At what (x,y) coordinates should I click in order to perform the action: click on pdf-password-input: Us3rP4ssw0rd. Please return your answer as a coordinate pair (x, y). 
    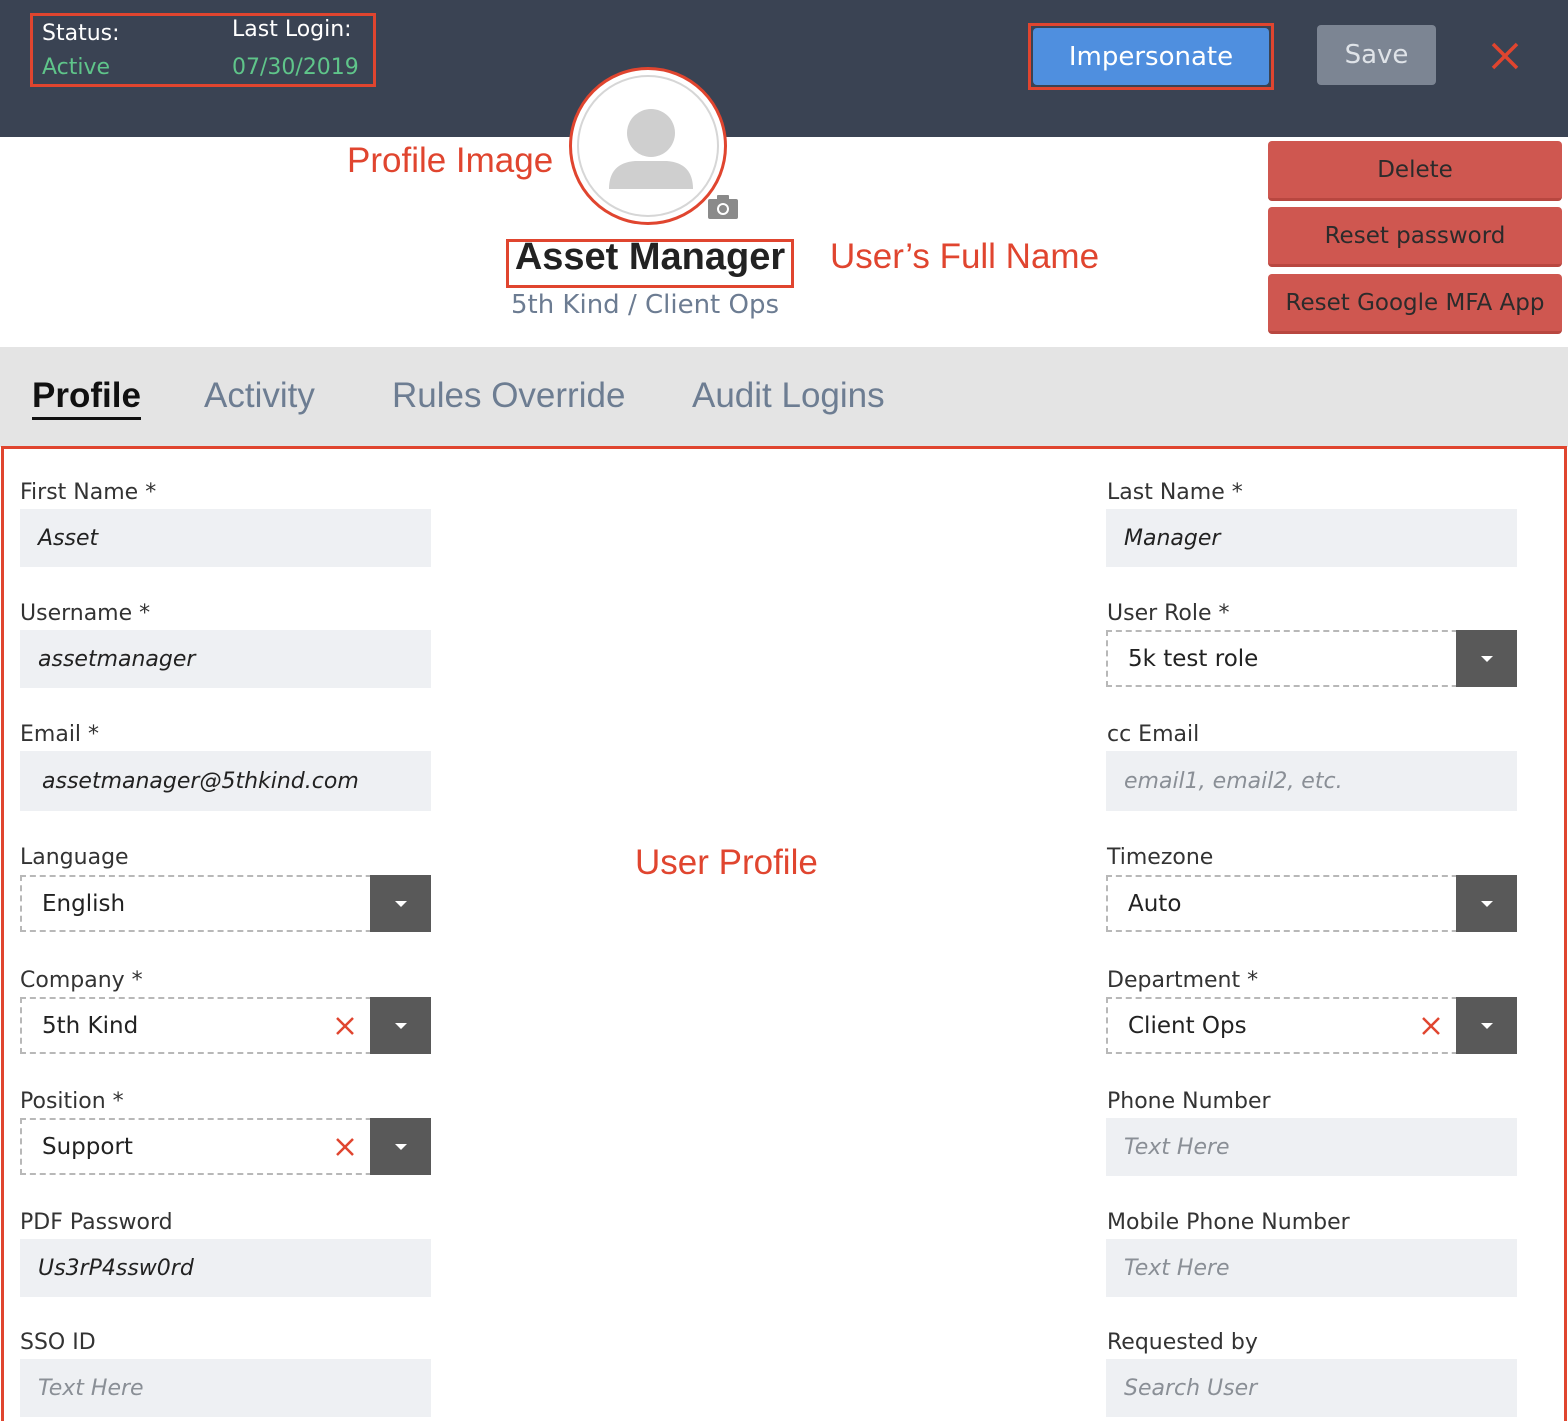
    Looking at the image, I should click on (225, 1268).